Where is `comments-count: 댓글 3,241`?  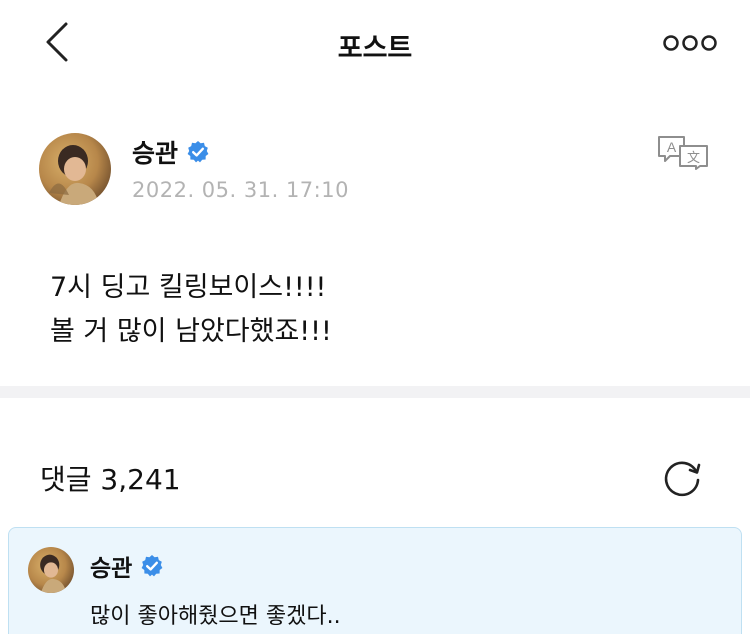
comments-count: 댓글 3,241 is located at coordinates (110, 479).